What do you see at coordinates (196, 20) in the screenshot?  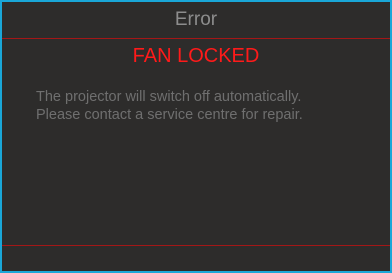 I see `dialog-title: Error` at bounding box center [196, 20].